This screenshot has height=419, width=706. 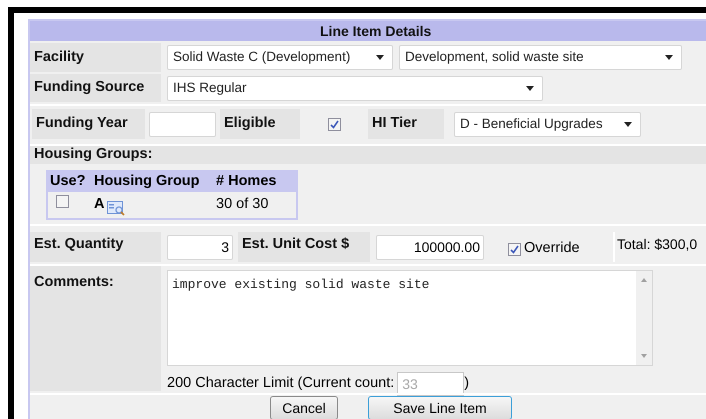 What do you see at coordinates (280, 57) in the screenshot?
I see `dropdown: Solid Waste C (Development)` at bounding box center [280, 57].